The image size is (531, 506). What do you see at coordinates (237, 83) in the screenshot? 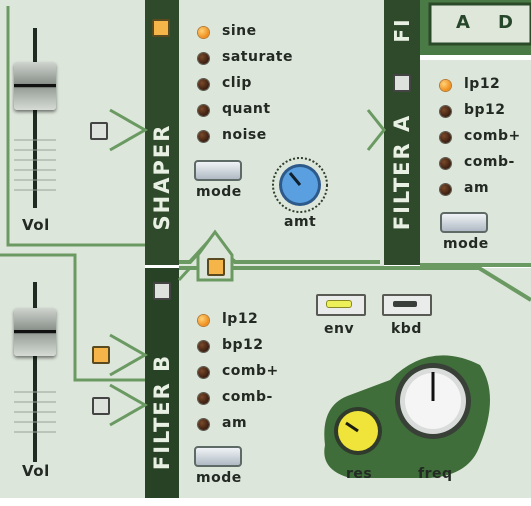
I see `shaper-mode-item: clip` at bounding box center [237, 83].